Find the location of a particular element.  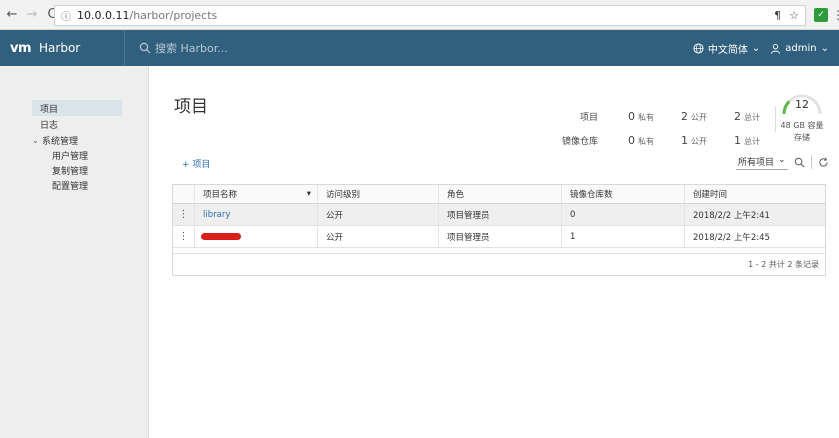

brand: vm Harbor is located at coordinates (67, 48).